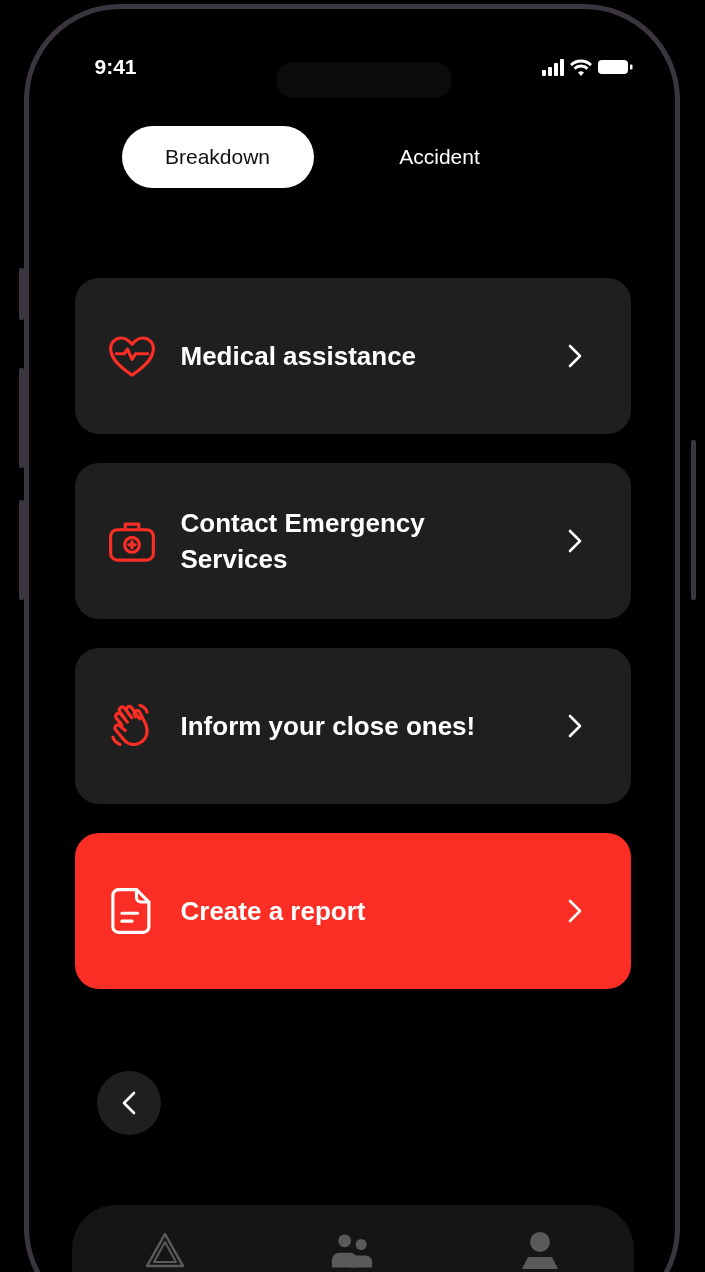 The width and height of the screenshot is (705, 1272). What do you see at coordinates (217, 157) in the screenshot?
I see `tab: Breakdown` at bounding box center [217, 157].